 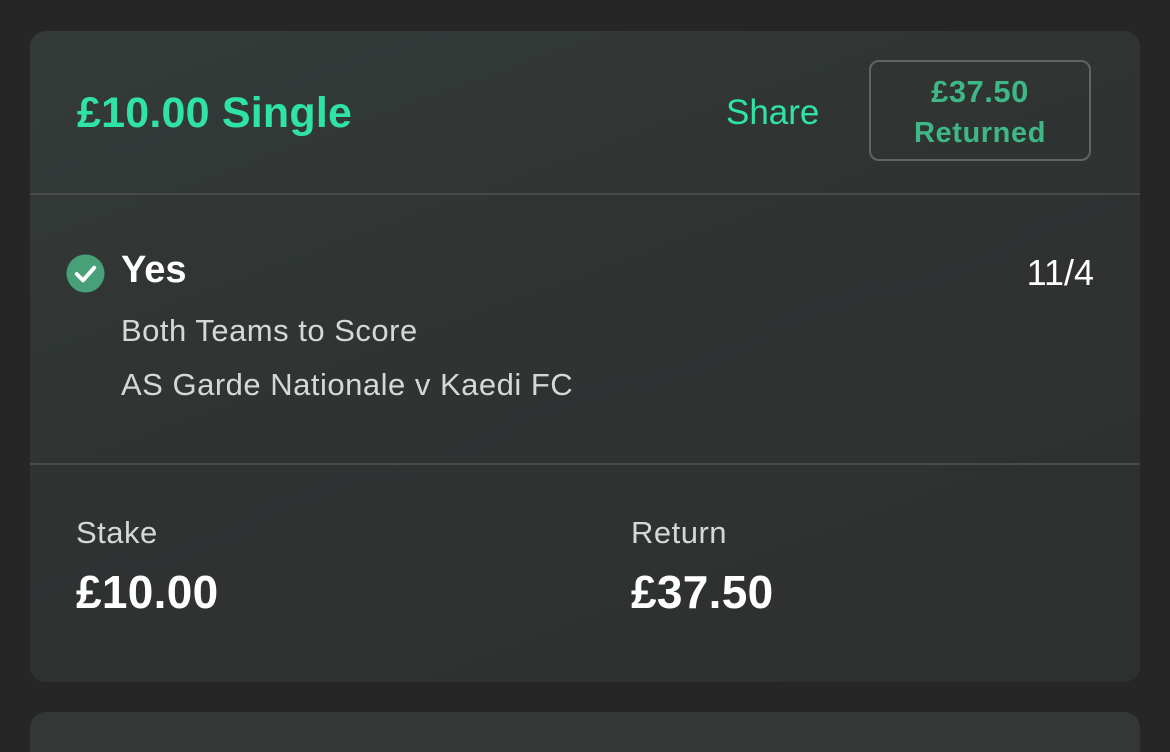 What do you see at coordinates (702, 592) in the screenshot?
I see `return-value: £37.50` at bounding box center [702, 592].